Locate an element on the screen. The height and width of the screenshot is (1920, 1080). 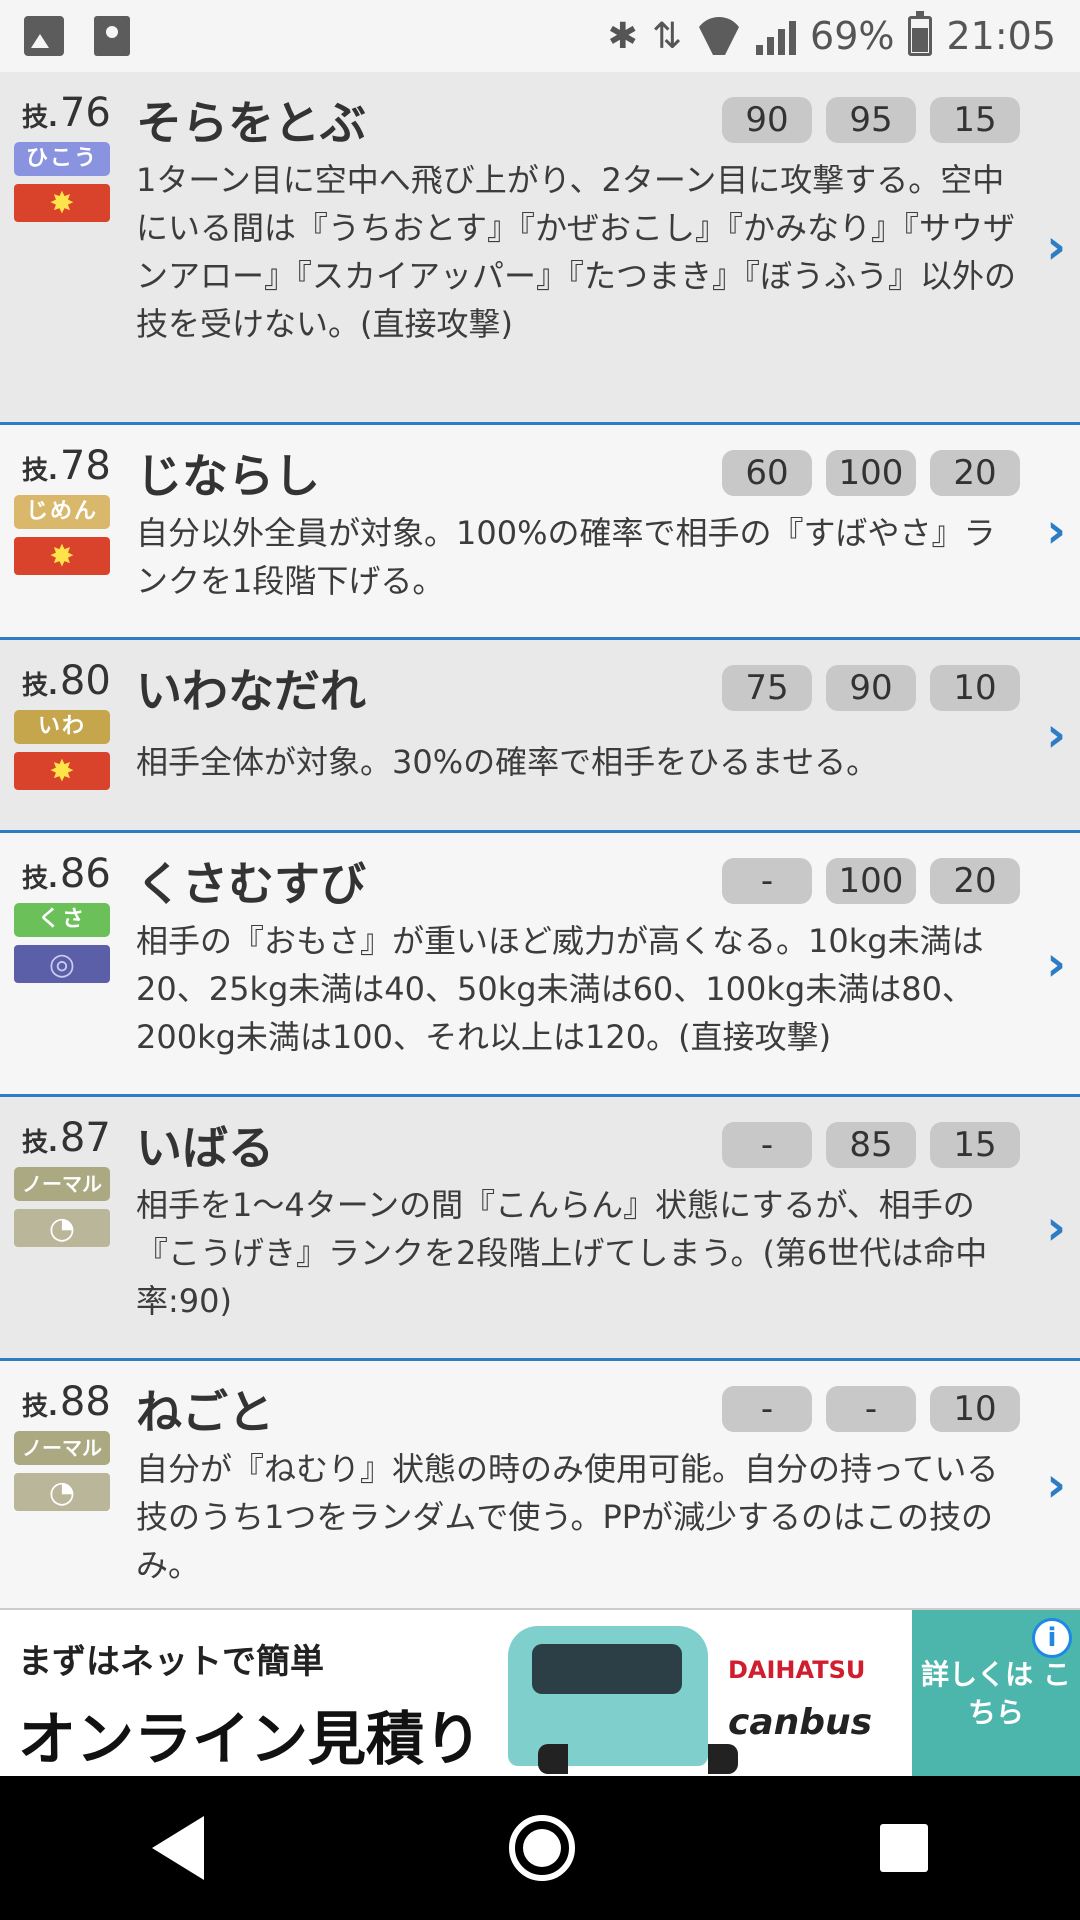
move-number: 技. 87 is located at coordinates (66, 1138).